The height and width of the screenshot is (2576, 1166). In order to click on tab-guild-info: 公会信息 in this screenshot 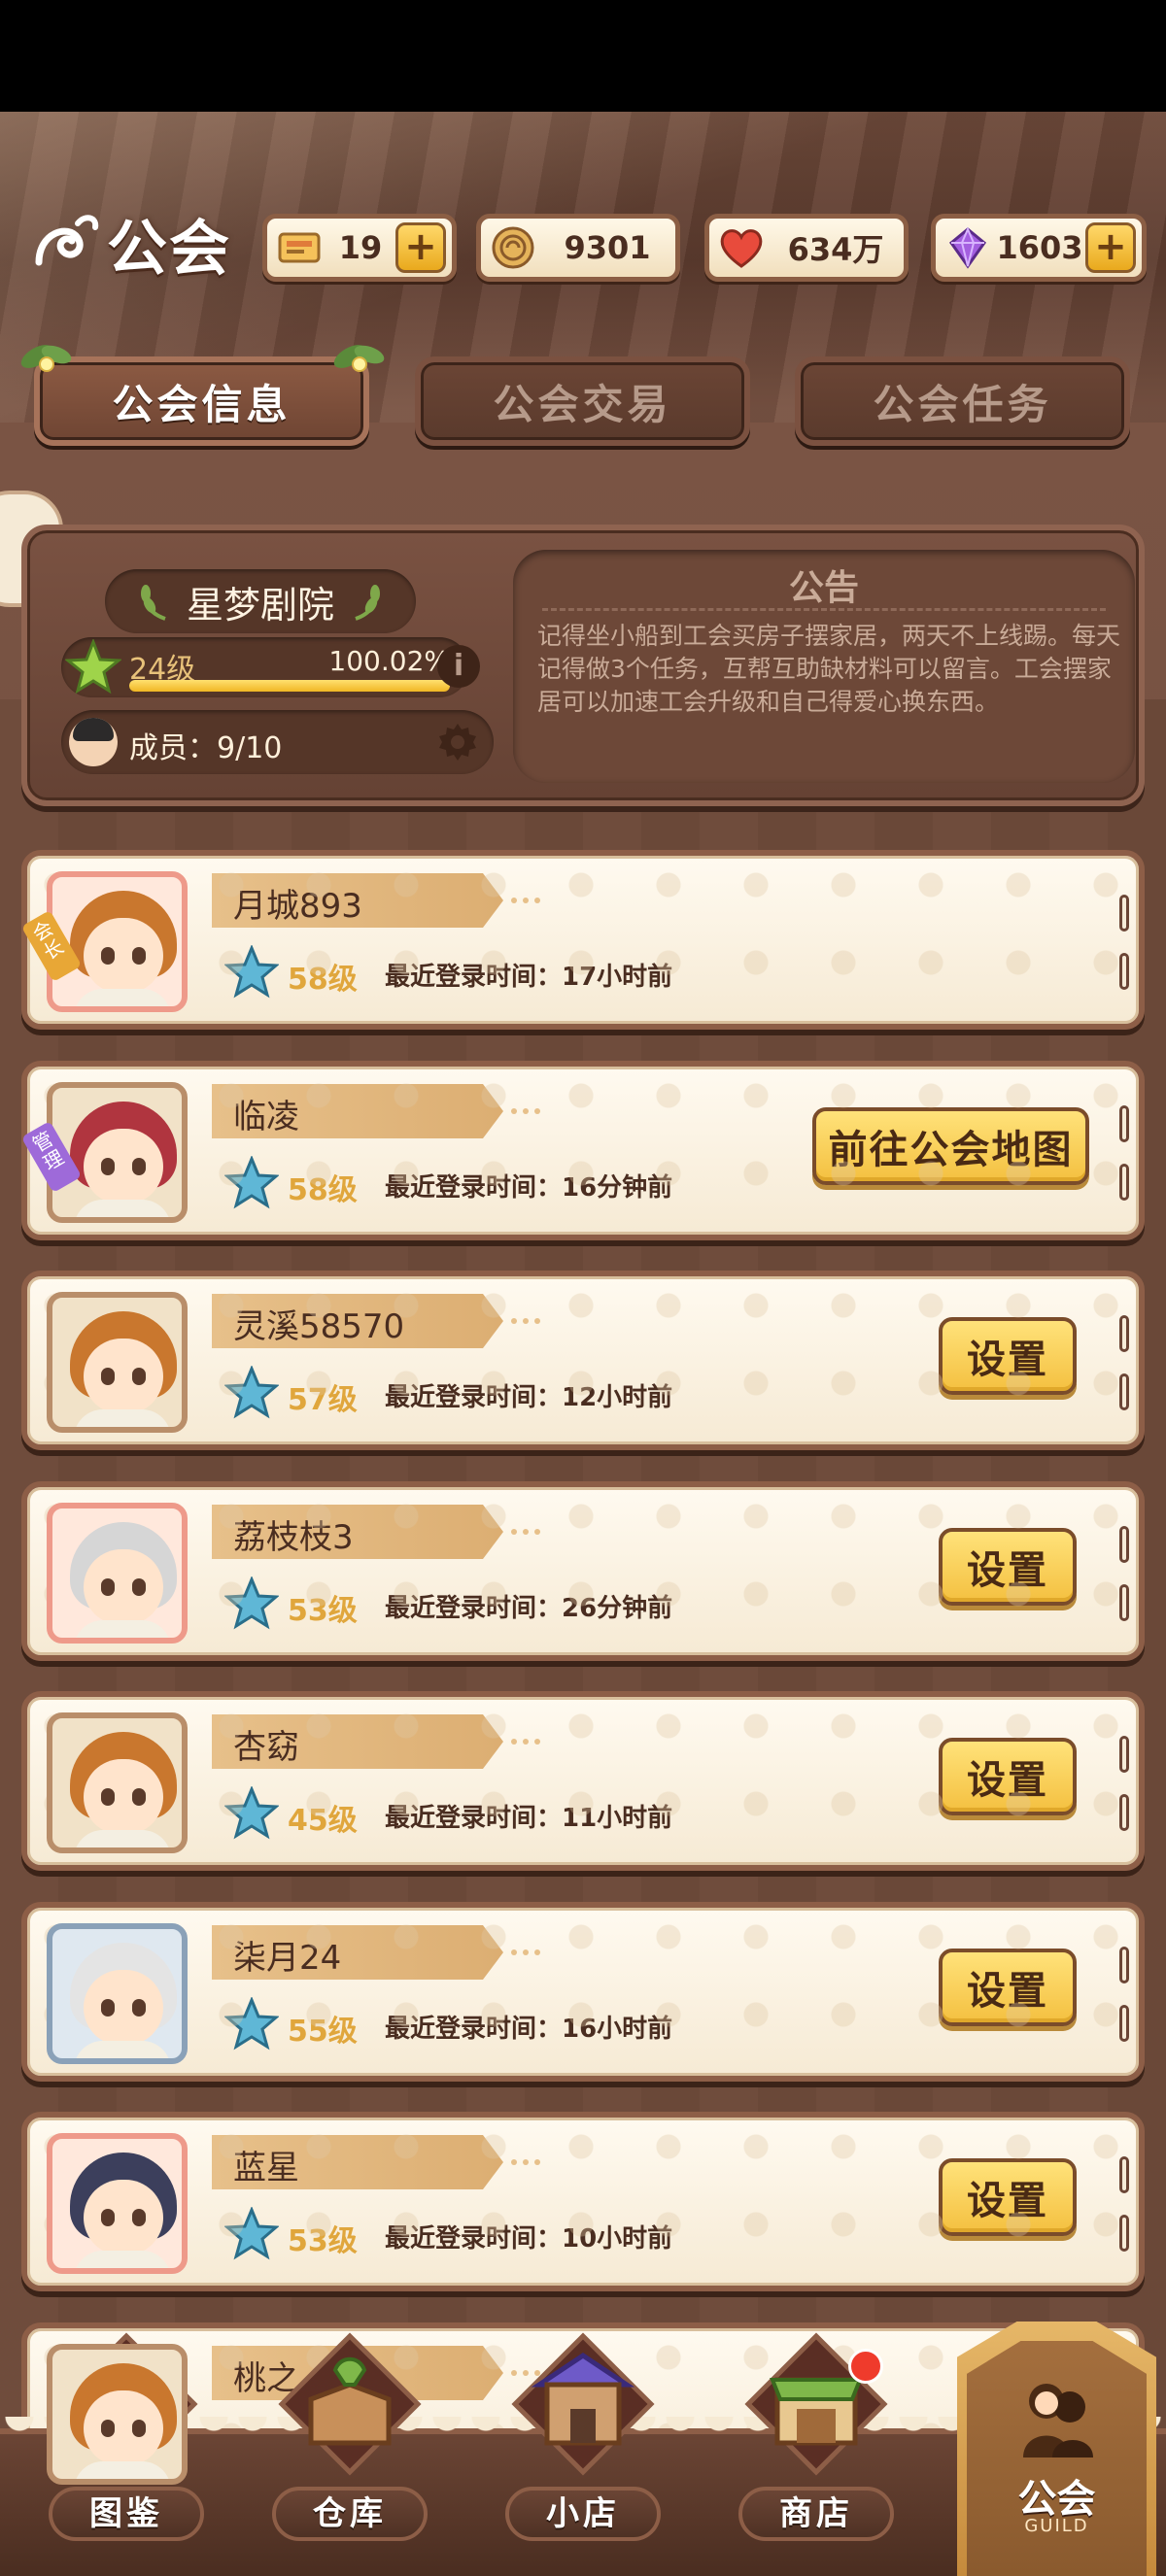, I will do `click(201, 401)`.